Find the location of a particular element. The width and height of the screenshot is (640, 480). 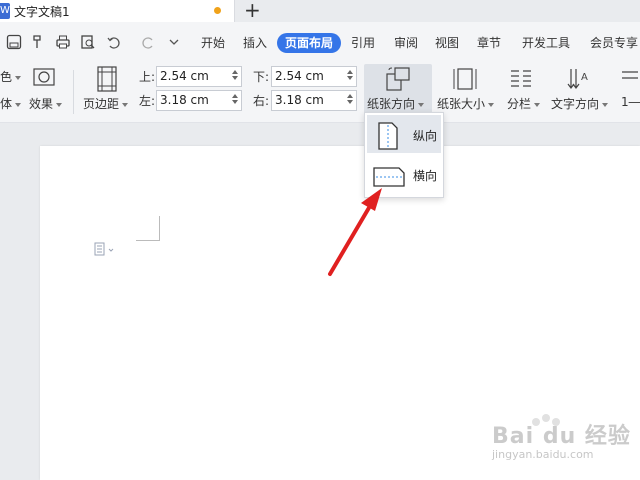

watermark-text: Bai du 经验 is located at coordinates (561, 436).